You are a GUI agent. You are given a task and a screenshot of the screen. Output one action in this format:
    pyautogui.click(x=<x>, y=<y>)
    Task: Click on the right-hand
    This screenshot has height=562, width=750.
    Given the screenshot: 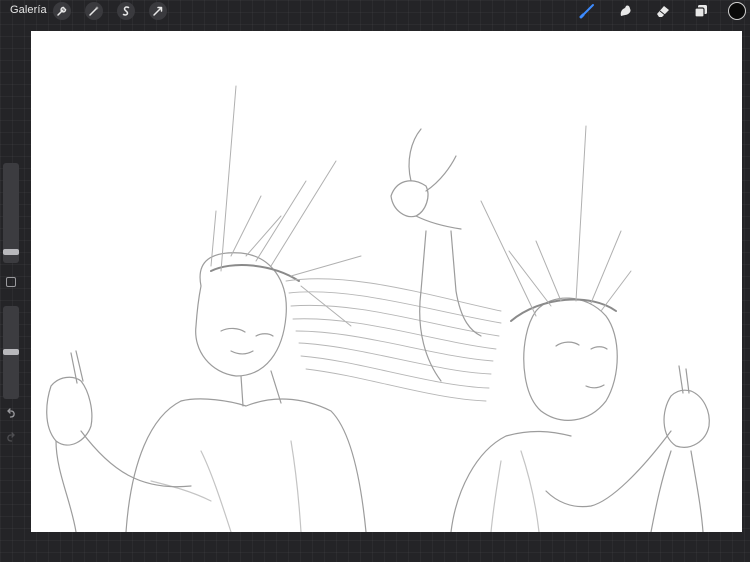 What is the action you would take?
    pyautogui.click(x=686, y=418)
    